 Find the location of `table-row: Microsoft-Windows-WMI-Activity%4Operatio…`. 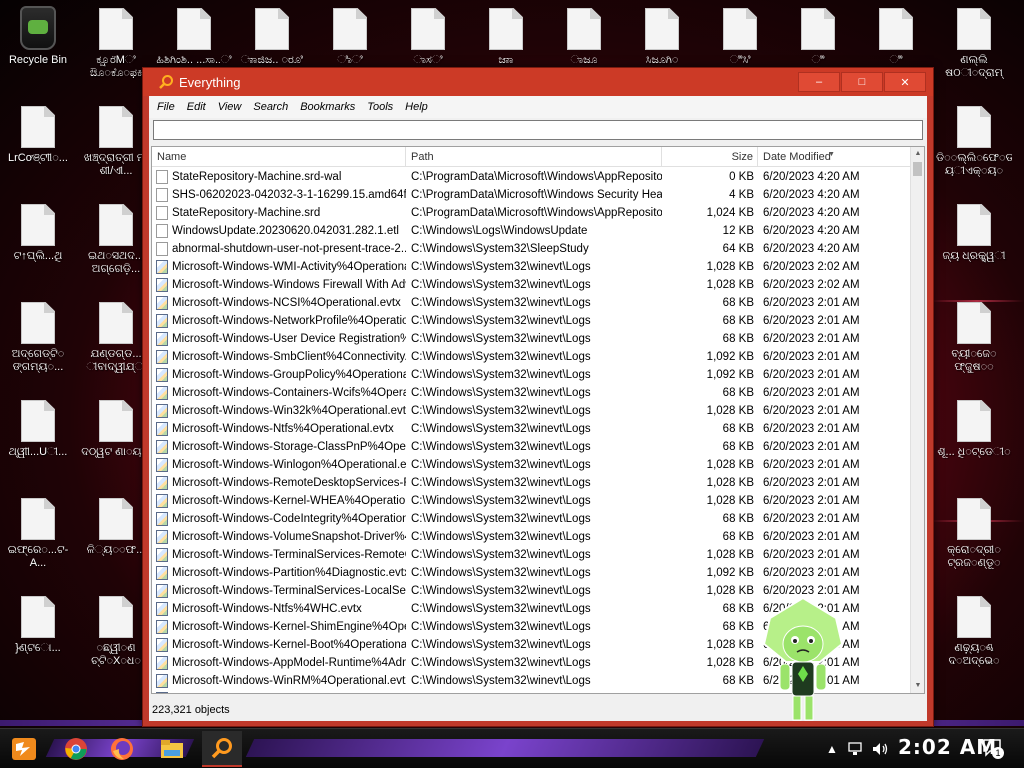

table-row: Microsoft-Windows-WMI-Activity%4Operatio… is located at coordinates (531, 267).